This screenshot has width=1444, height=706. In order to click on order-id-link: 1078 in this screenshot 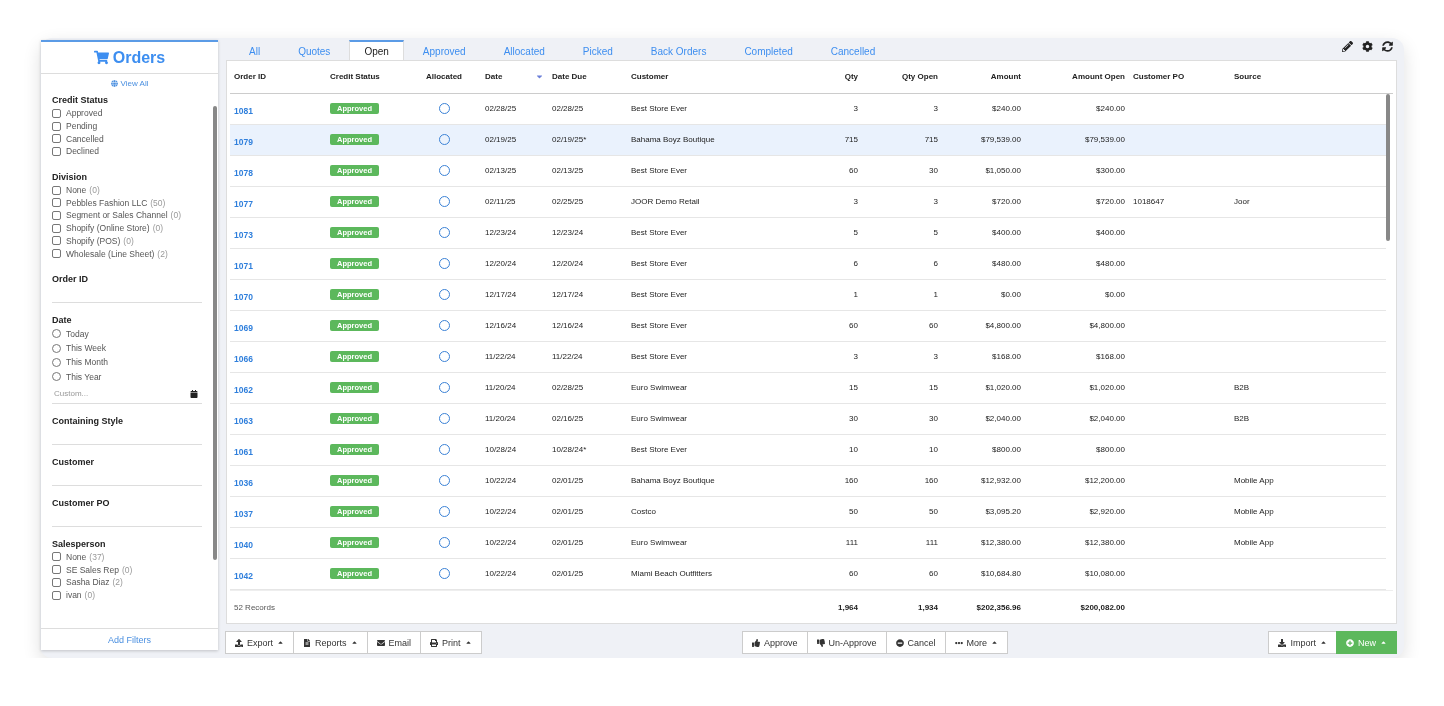, I will do `click(243, 172)`.